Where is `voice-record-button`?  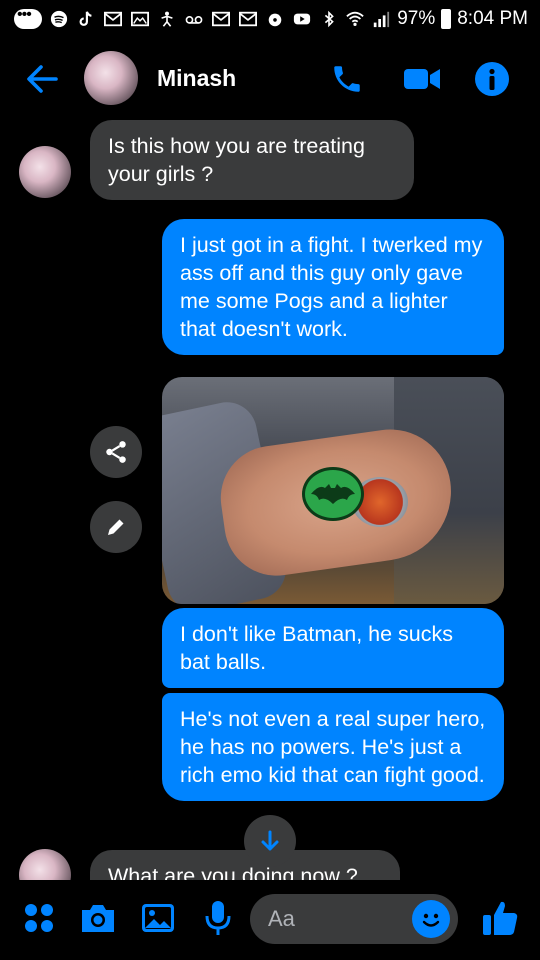
voice-record-button is located at coordinates (218, 918).